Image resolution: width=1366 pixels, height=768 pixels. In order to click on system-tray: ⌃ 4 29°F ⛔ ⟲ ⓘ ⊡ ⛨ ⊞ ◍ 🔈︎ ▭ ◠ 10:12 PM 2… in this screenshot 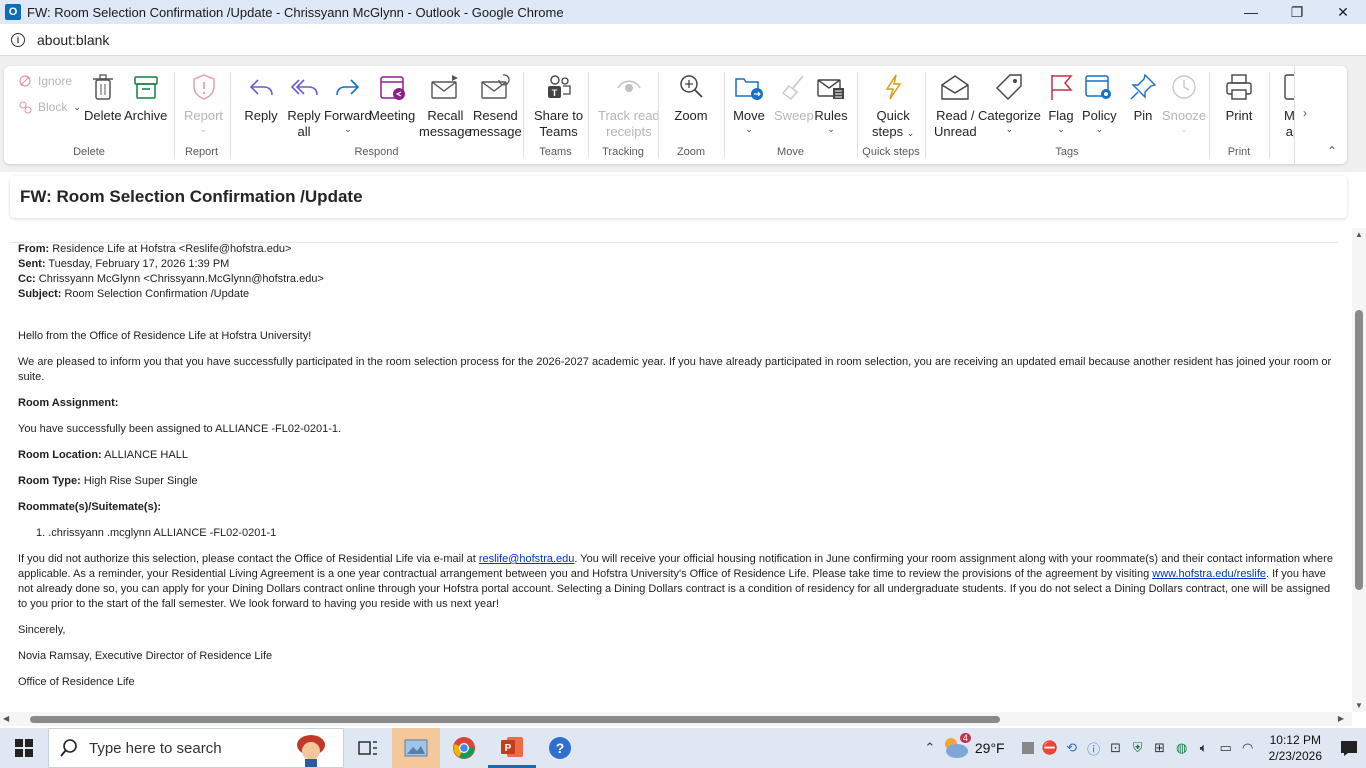, I will do `click(1142, 748)`.